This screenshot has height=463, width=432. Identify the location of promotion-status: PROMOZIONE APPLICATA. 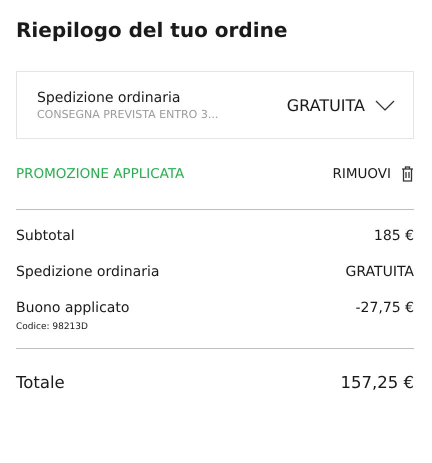
(100, 174).